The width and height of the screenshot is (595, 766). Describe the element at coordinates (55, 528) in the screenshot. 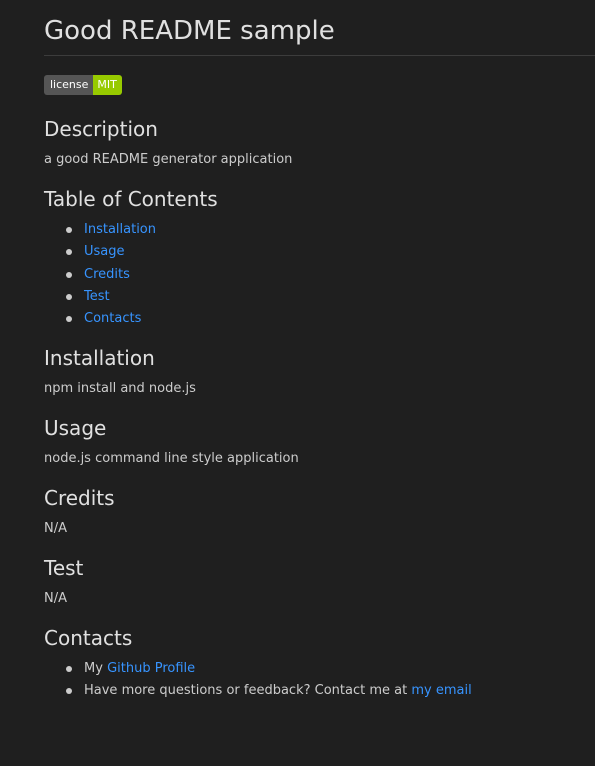

I see `credits-text: N/A` at that location.